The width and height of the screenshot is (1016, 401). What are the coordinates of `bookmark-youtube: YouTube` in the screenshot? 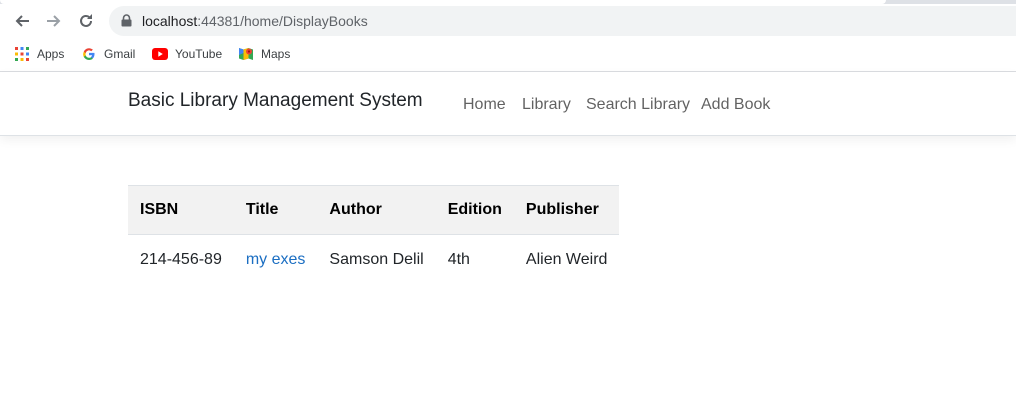 It's located at (187, 54).